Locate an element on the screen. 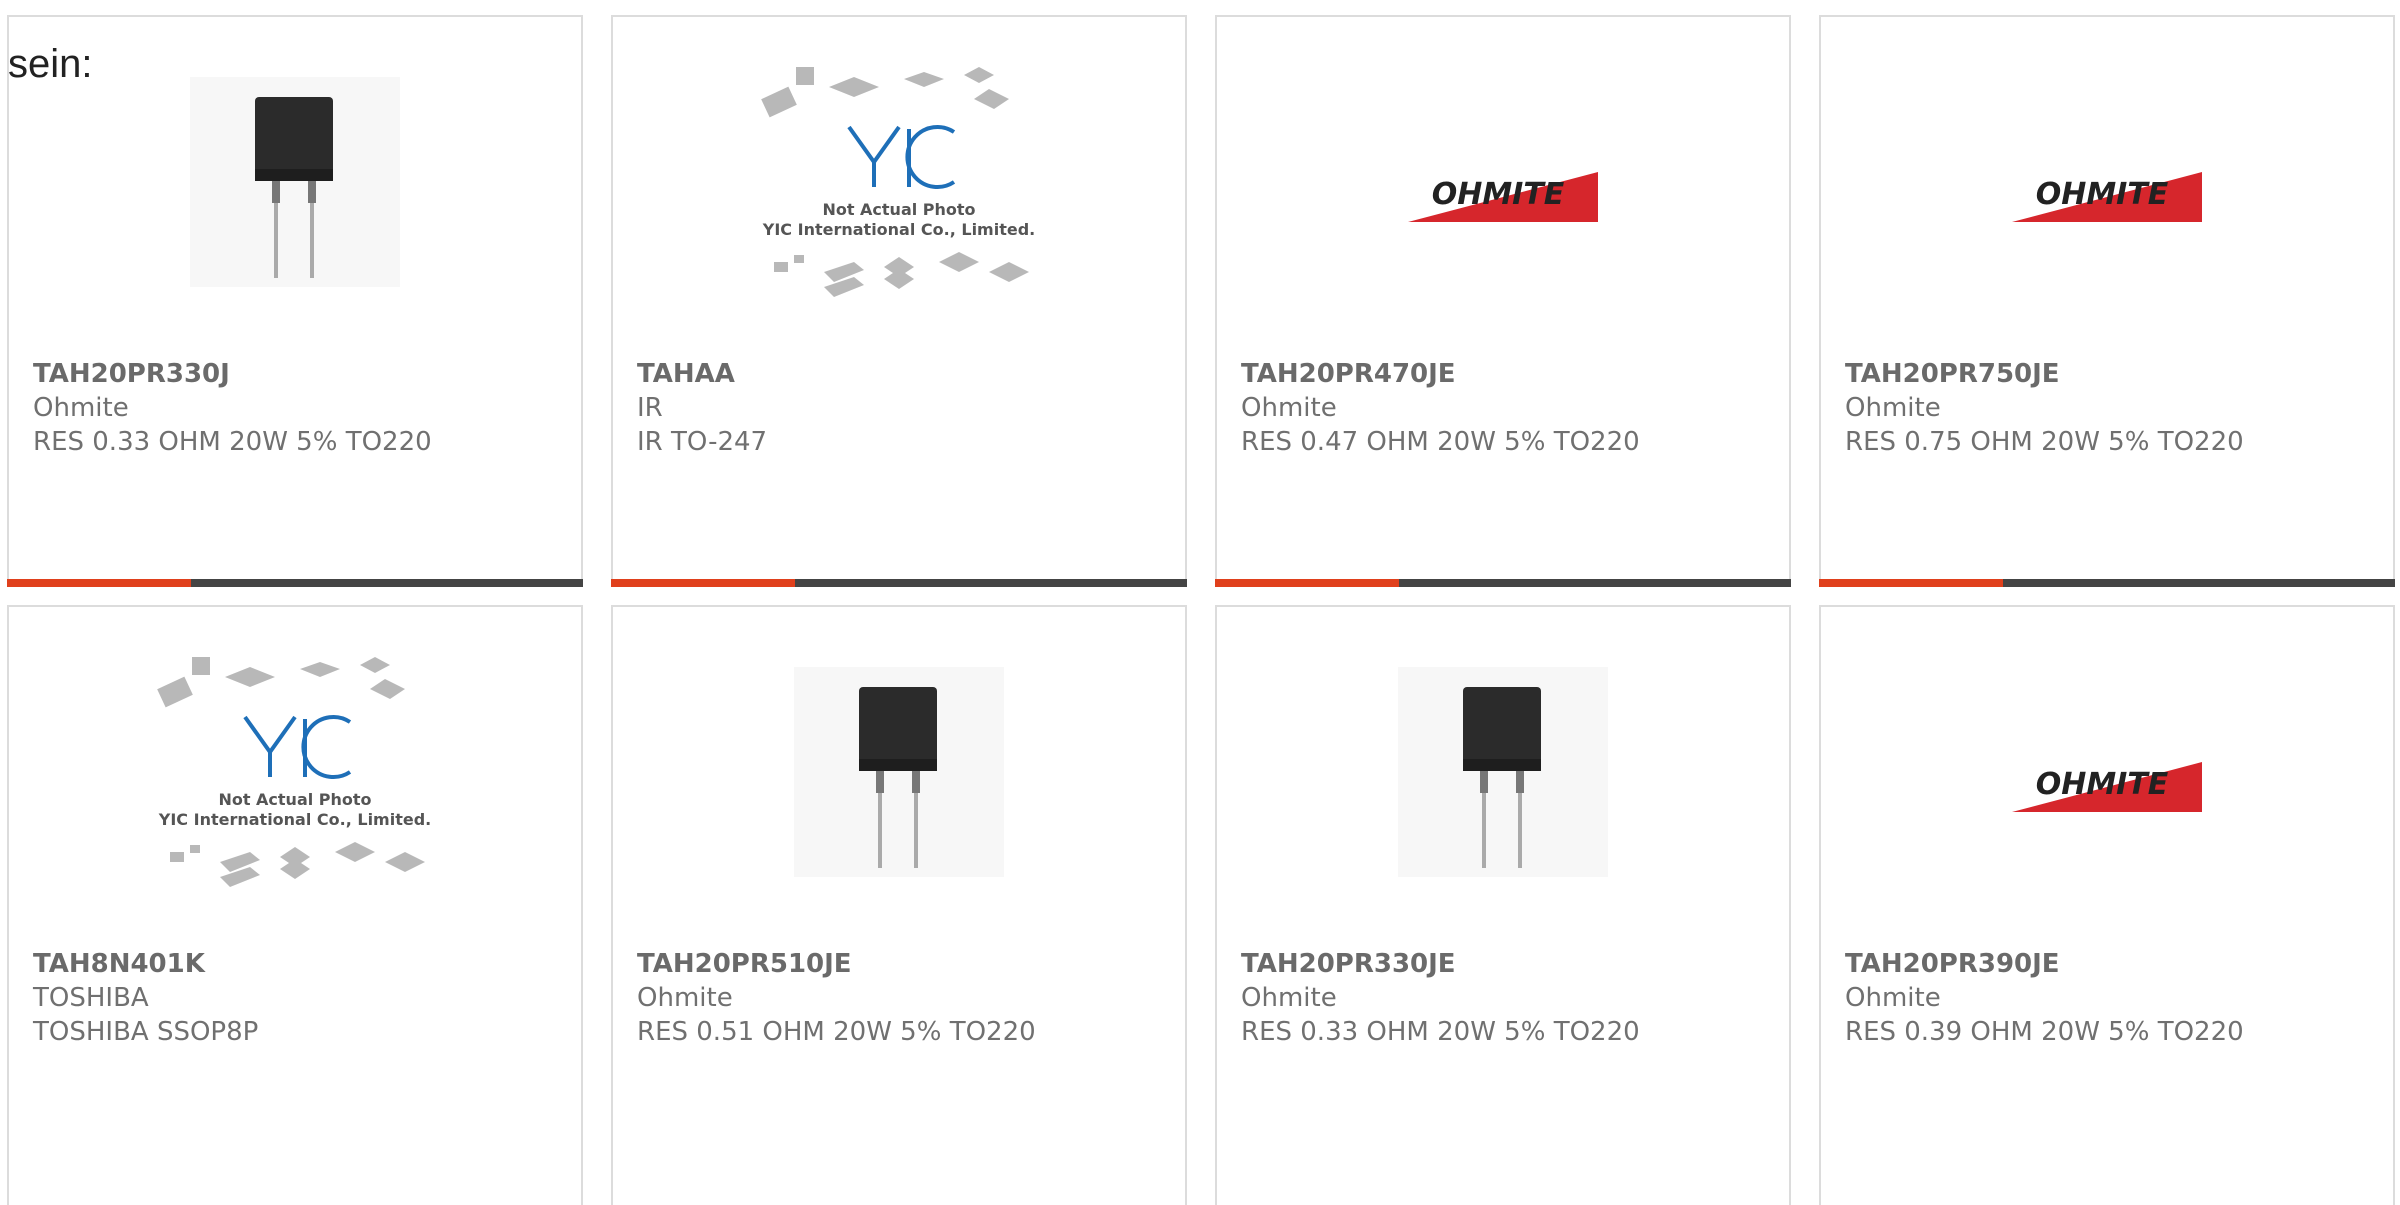 This screenshot has height=1205, width=2400. product-description: TOSHIBA SSOP8P is located at coordinates (146, 1032).